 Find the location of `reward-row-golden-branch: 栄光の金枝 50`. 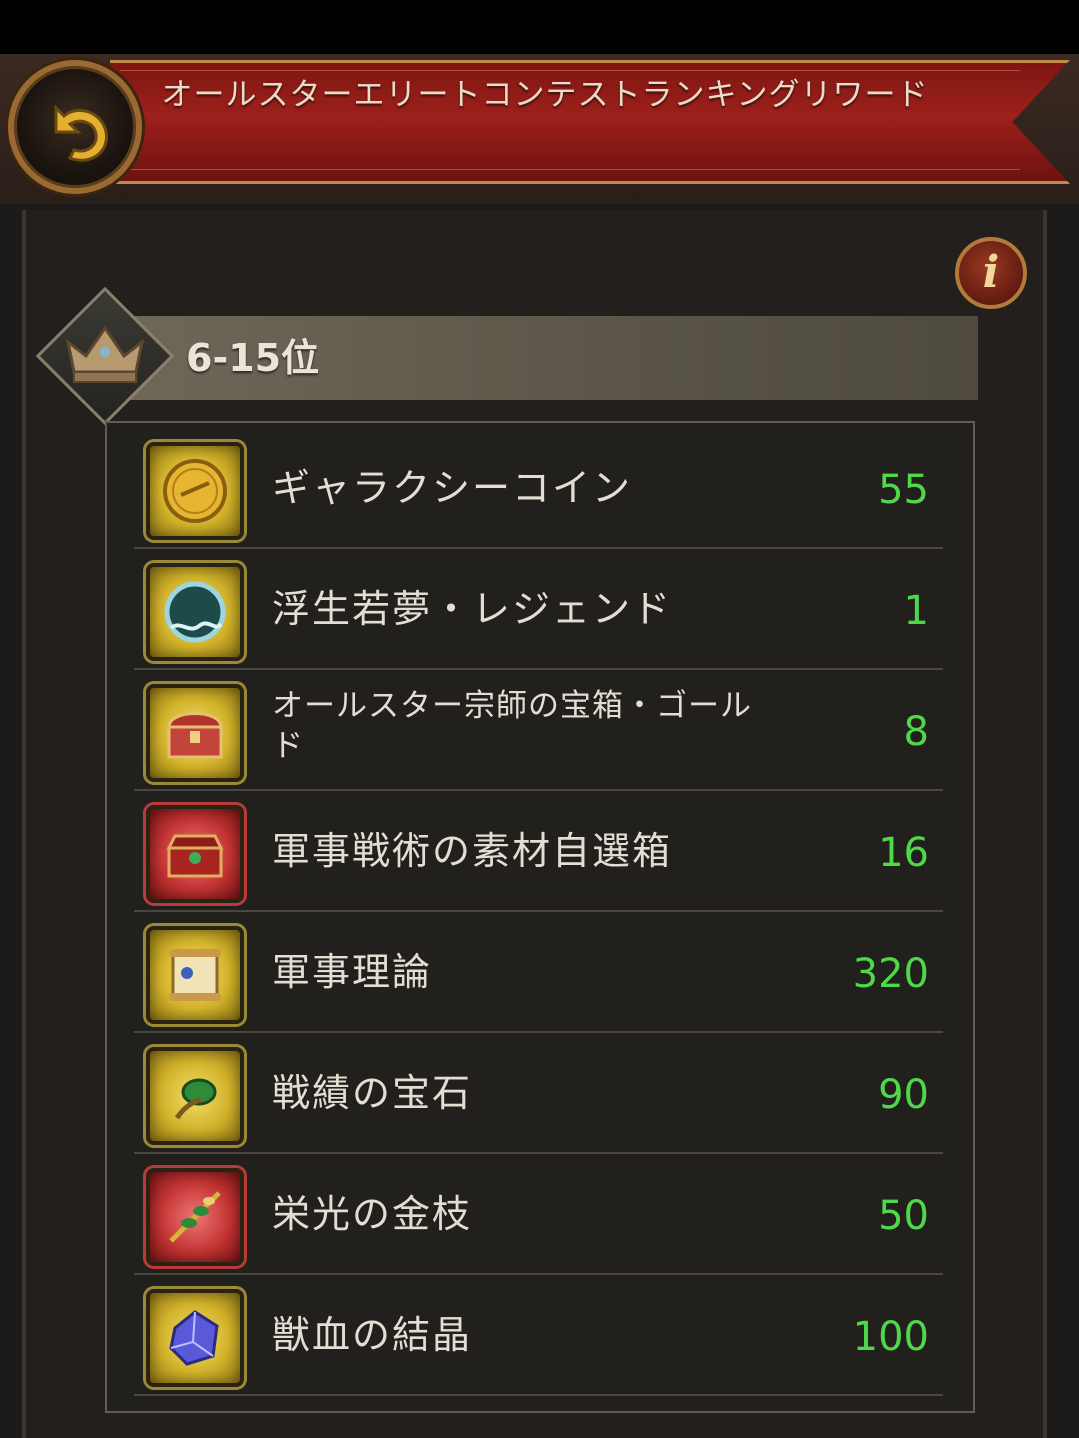

reward-row-golden-branch: 栄光の金枝 50 is located at coordinates (538, 1214).